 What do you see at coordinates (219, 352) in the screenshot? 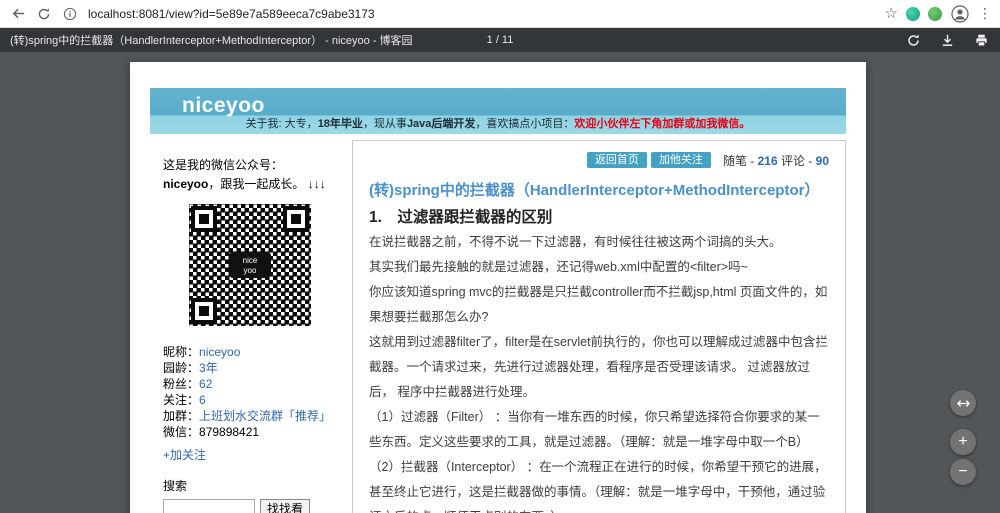
I see `profile-value: niceyoo` at bounding box center [219, 352].